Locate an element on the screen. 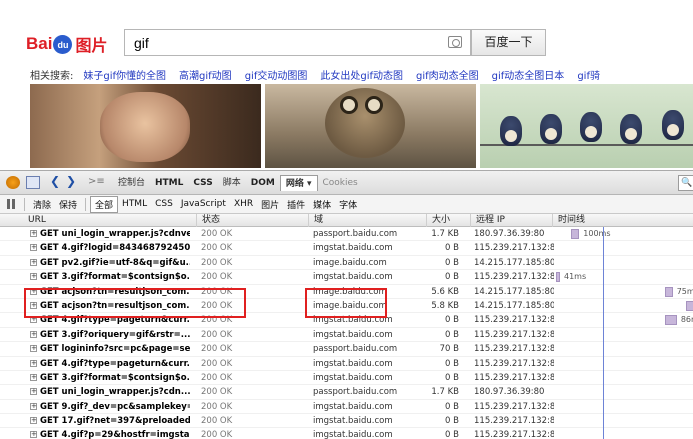 This screenshot has height=439, width=693. timeline-duration: 86ms is located at coordinates (686, 320).